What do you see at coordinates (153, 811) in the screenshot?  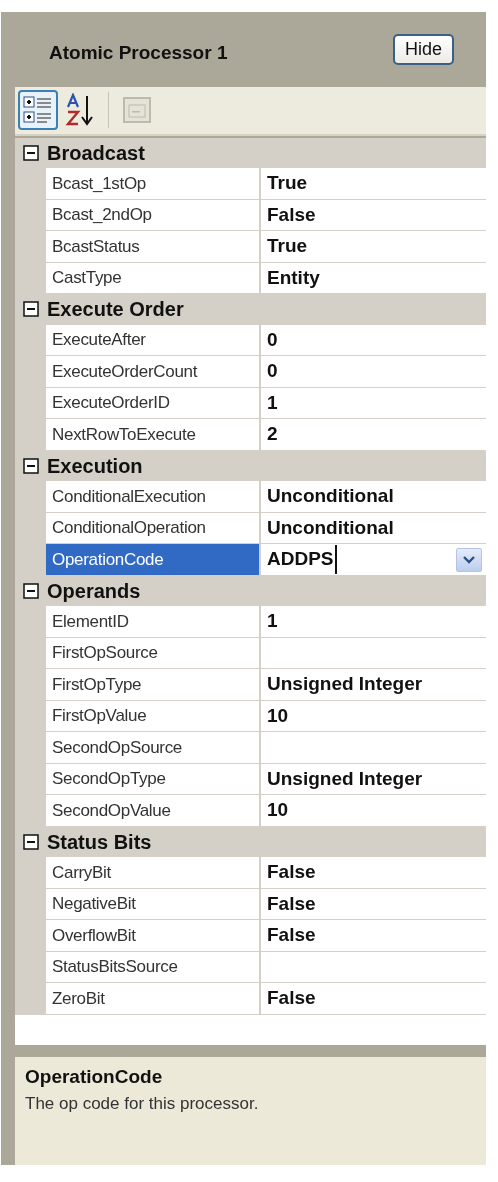 I see `property-name: SecondOpValue` at bounding box center [153, 811].